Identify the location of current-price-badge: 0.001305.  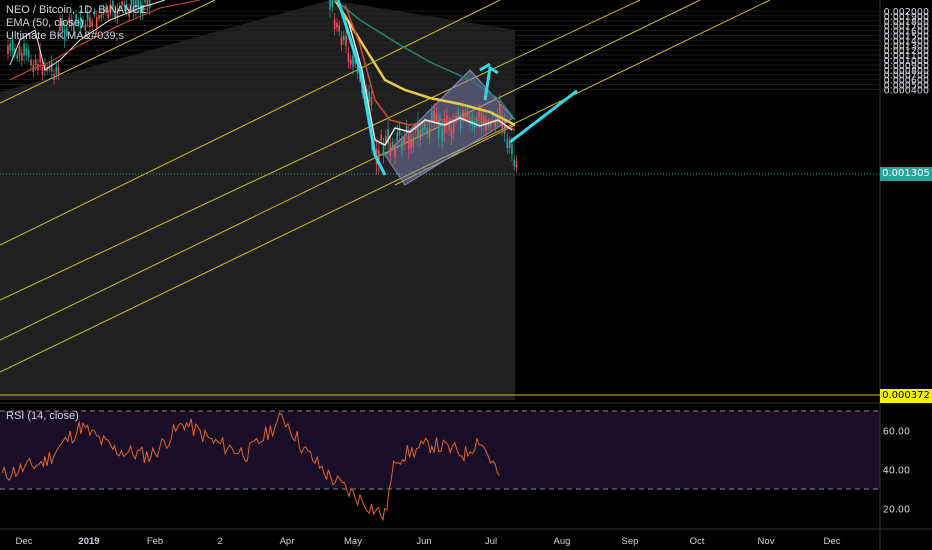
(906, 174).